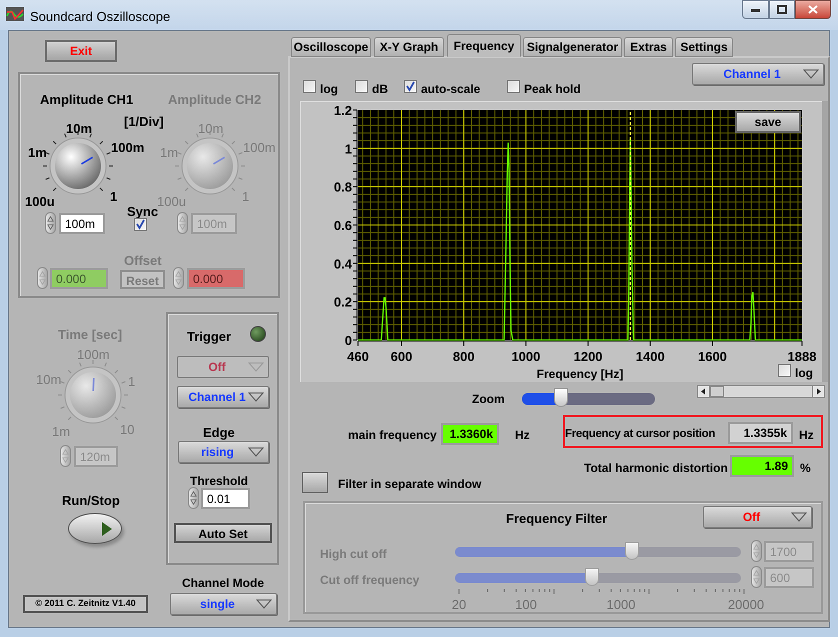 The height and width of the screenshot is (637, 838). I want to click on tab: Extras, so click(648, 47).